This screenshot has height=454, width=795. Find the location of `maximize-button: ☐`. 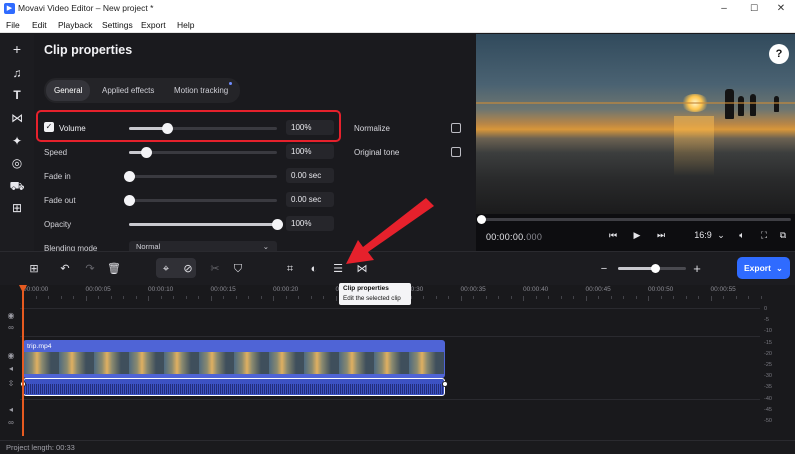

maximize-button: ☐ is located at coordinates (754, 8).